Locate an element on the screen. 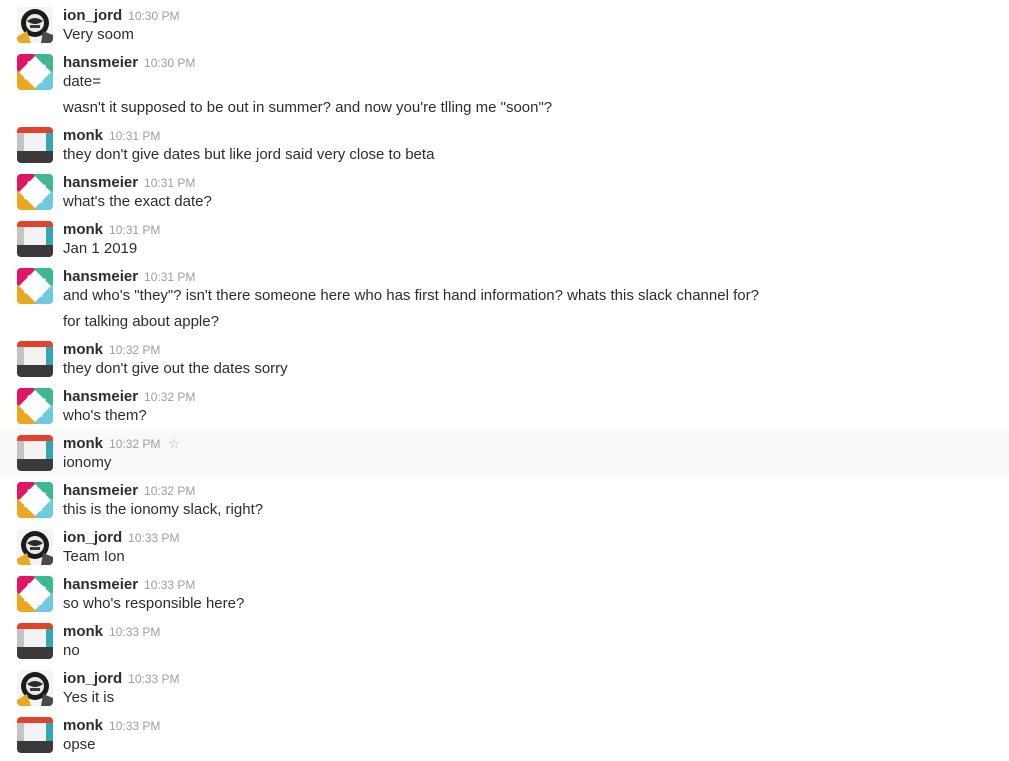  message-item: monk 10:32 PM ☆ ionomy is located at coordinates (504, 453).